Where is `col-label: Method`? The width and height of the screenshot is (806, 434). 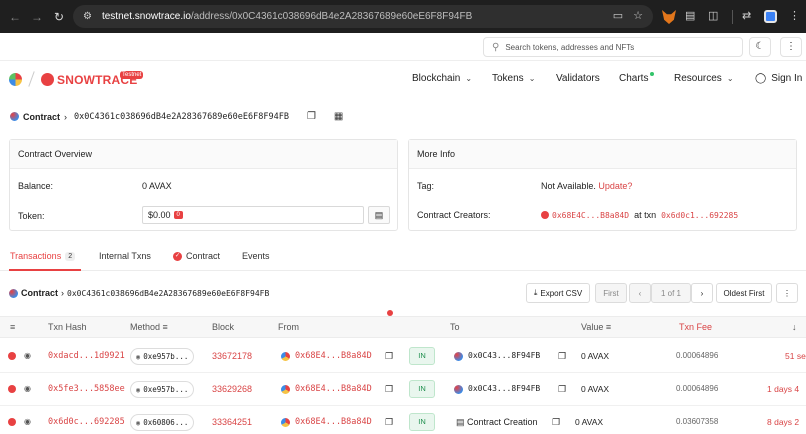
col-label: Method is located at coordinates (145, 327).